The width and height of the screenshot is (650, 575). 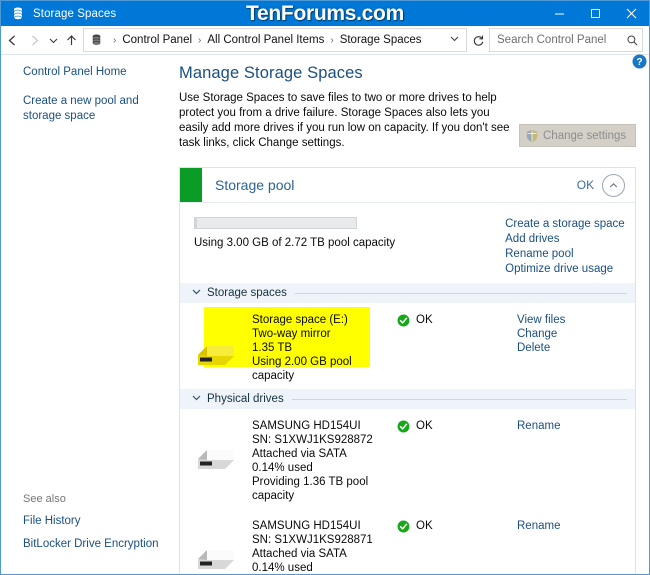 What do you see at coordinates (632, 40) in the screenshot?
I see `search-icon` at bounding box center [632, 40].